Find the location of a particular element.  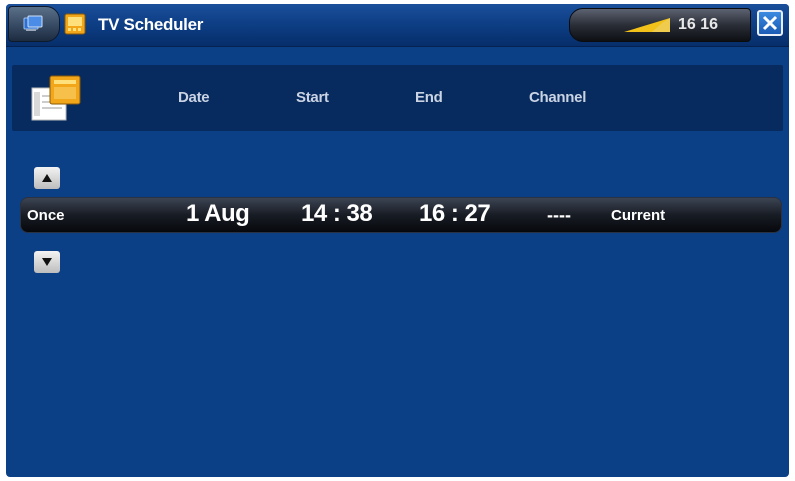

home-button is located at coordinates (34, 24).